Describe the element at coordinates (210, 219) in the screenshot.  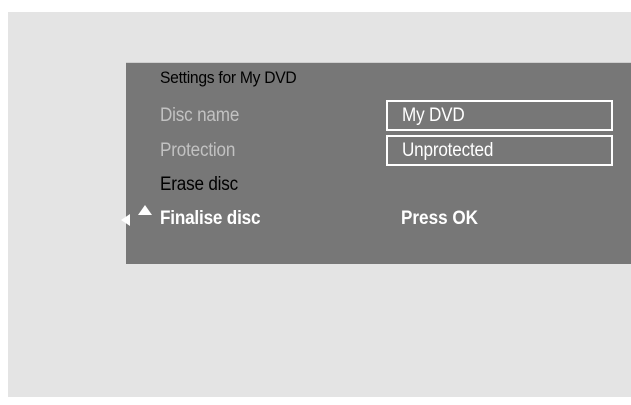
I see `menu-item-finalise-disc: Finalise disc` at that location.